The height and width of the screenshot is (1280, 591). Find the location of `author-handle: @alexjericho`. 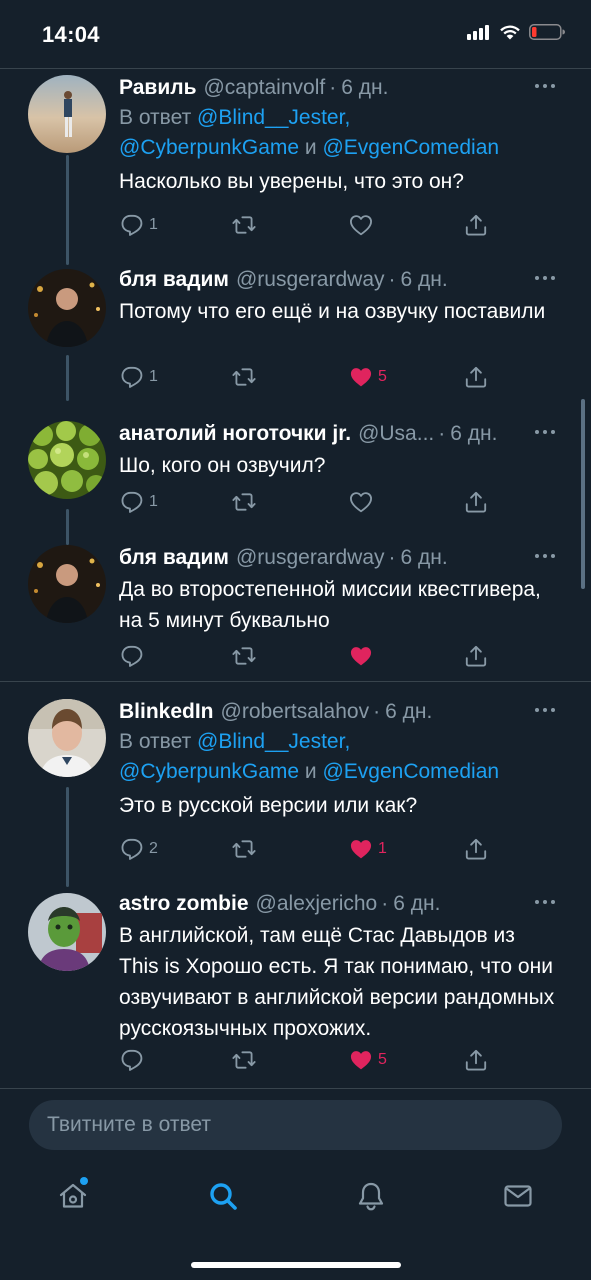

author-handle: @alexjericho is located at coordinates (317, 904).